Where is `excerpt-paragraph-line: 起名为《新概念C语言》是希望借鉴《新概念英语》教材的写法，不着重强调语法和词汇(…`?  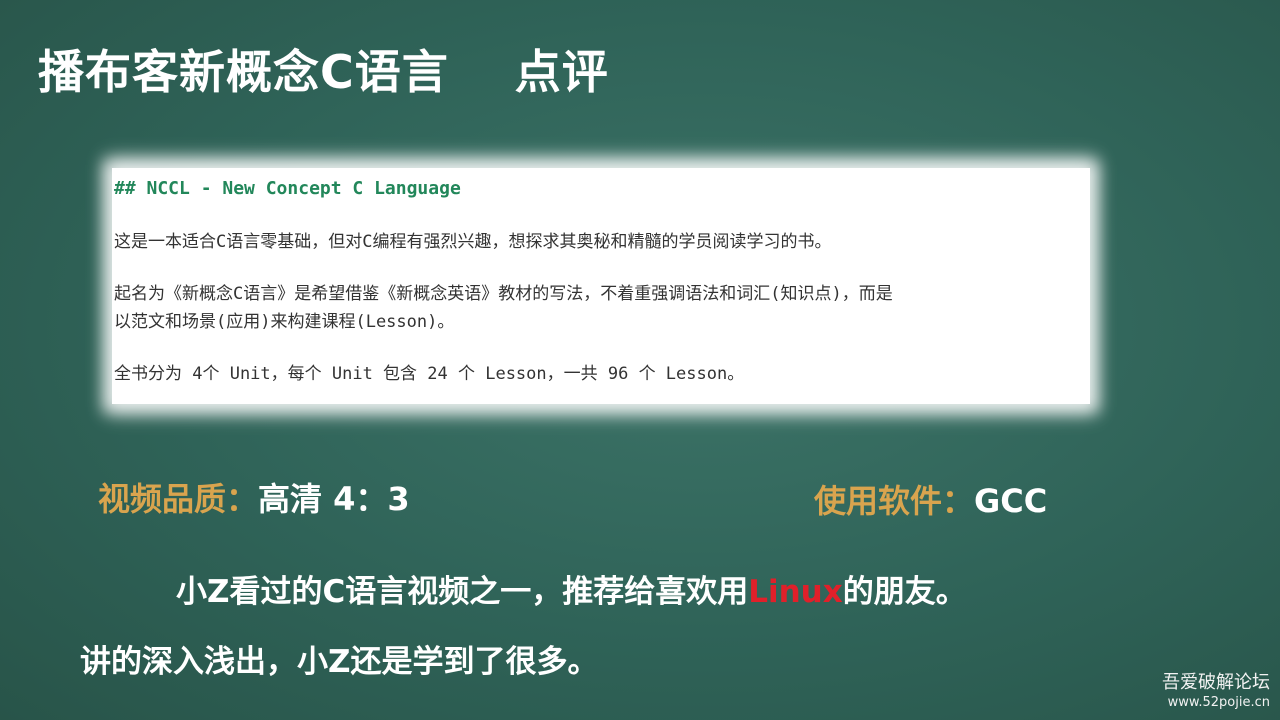
excerpt-paragraph-line: 起名为《新概念C语言》是希望借鉴《新概念英语》教材的写法，不着重强调语法和词汇(… is located at coordinates (503, 294).